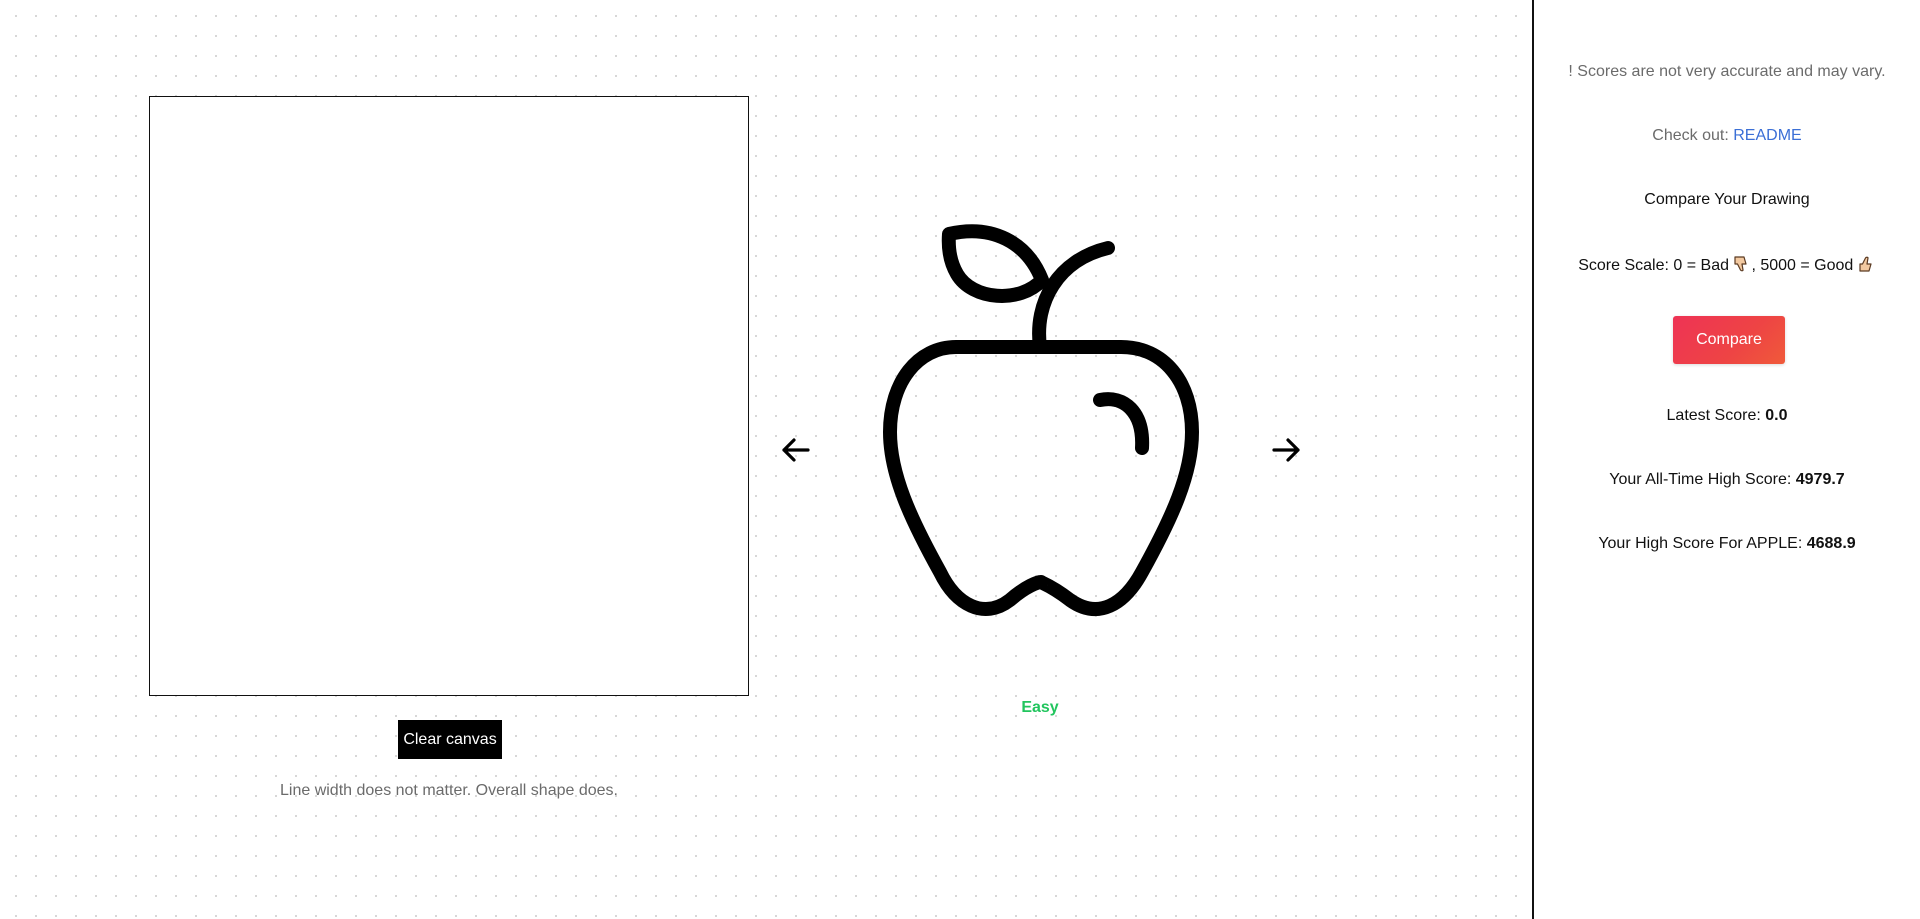  Describe the element at coordinates (796, 450) in the screenshot. I see `previous-arrow-icon` at that location.